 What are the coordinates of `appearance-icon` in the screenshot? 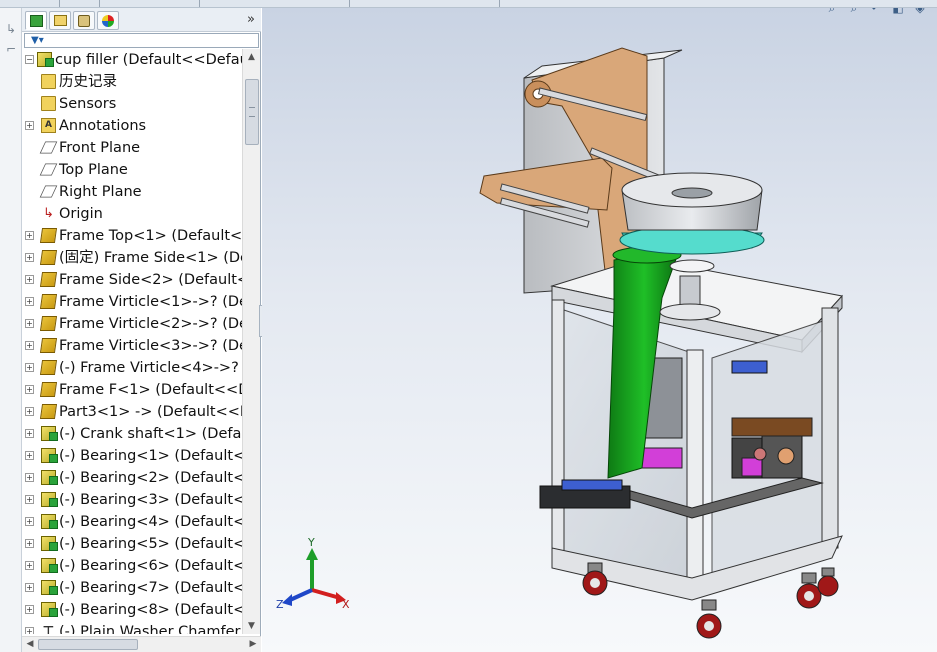 It's located at (108, 20).